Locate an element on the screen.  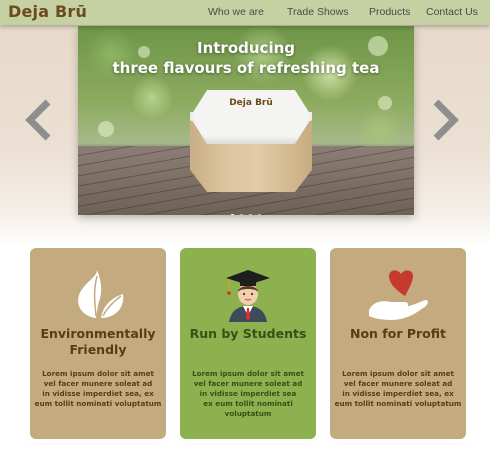
leaf-icon is located at coordinates (98, 296).